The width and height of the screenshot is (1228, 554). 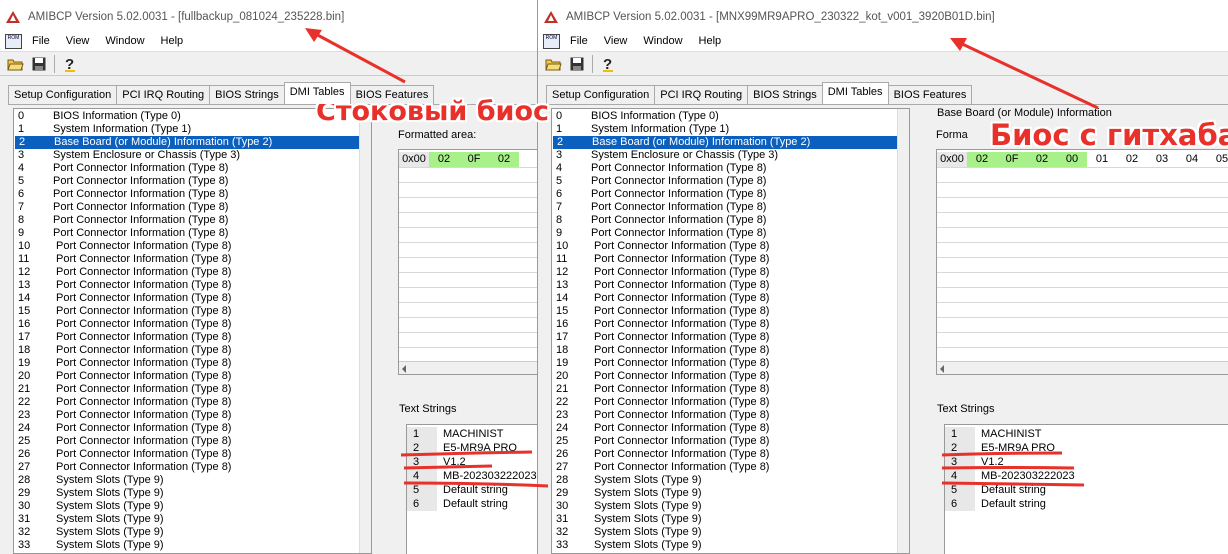 What do you see at coordinates (187, 454) in the screenshot?
I see `dmi-list-item: 26 Port Connector Information (Type 8)` at bounding box center [187, 454].